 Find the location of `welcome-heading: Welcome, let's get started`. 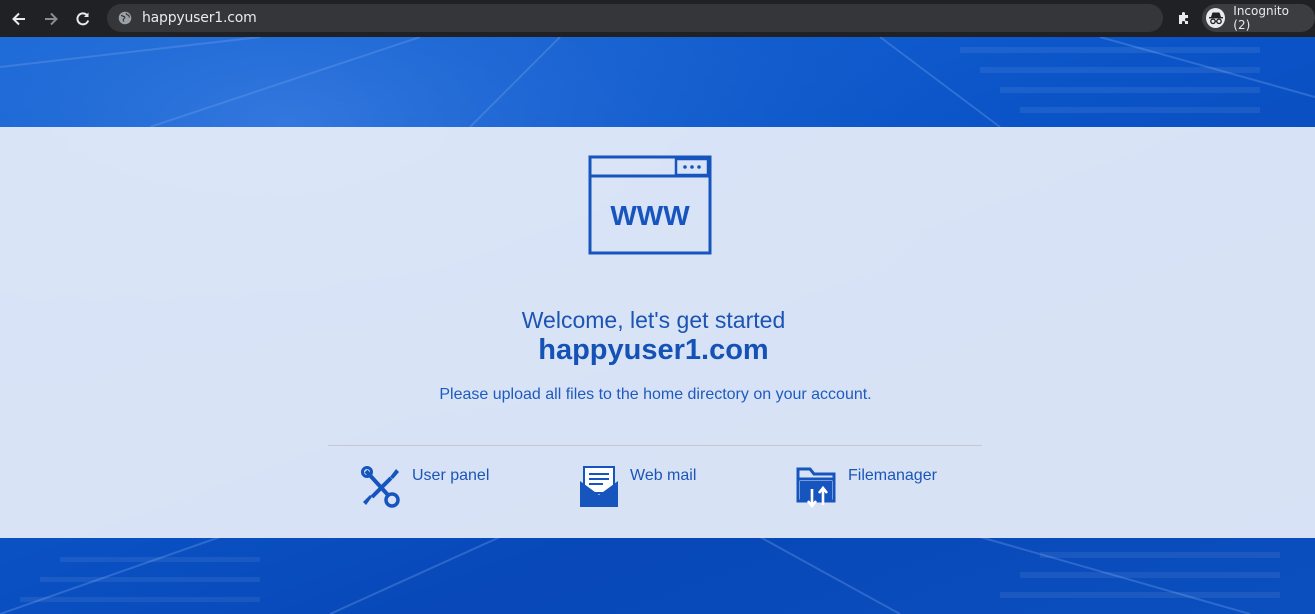

welcome-heading: Welcome, let's get started is located at coordinates (653, 320).